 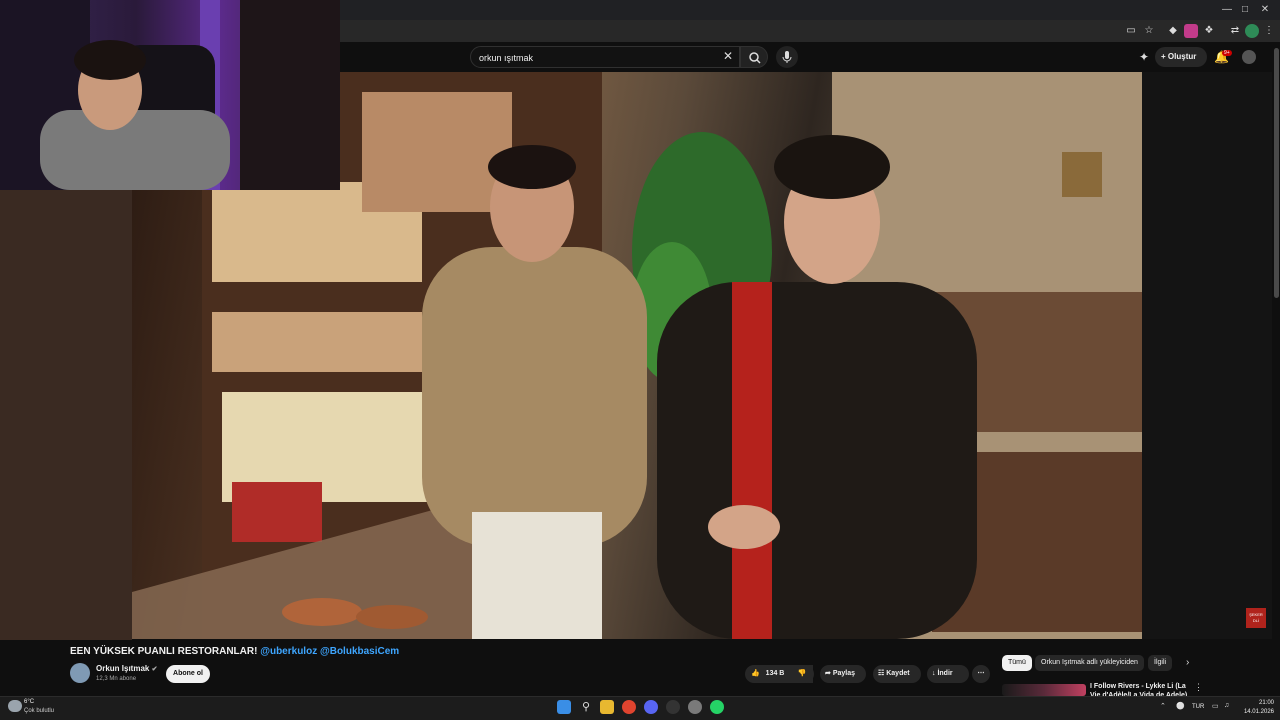 I want to click on extensions-puzzle-icon: ❖, so click(x=1209, y=31).